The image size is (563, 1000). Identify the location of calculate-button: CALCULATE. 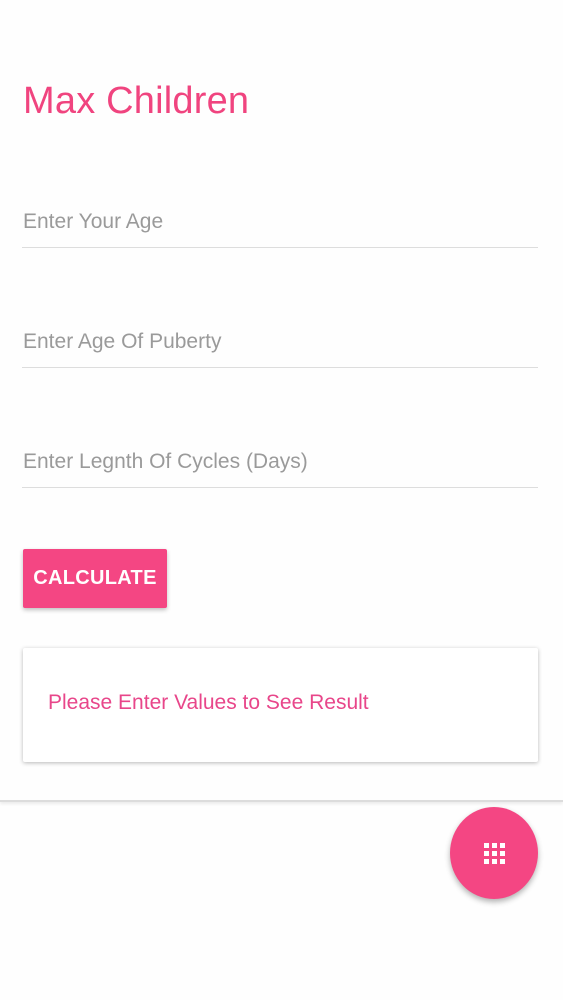
(95, 578).